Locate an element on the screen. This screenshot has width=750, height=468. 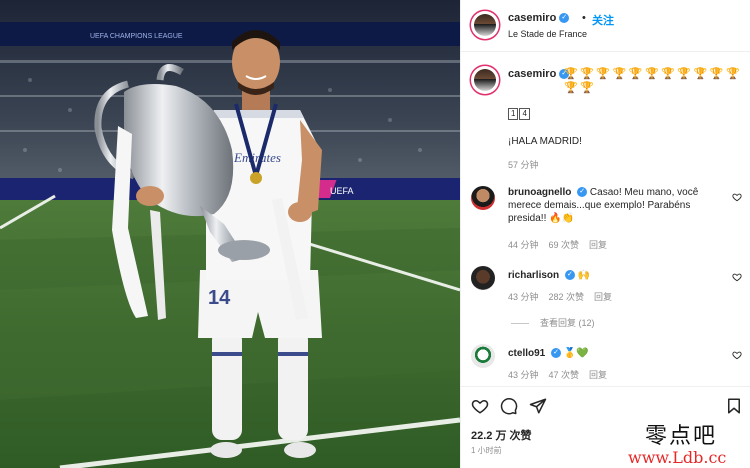
paper-plane-icon is located at coordinates (538, 406).